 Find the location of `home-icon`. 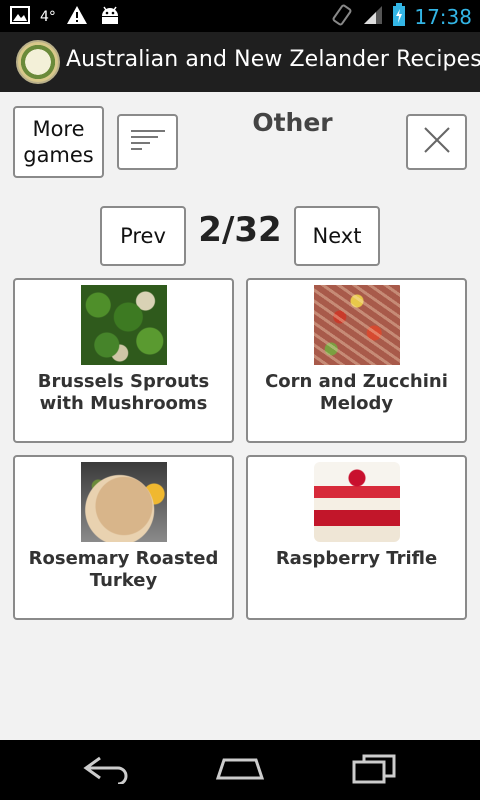

home-icon is located at coordinates (240, 771).